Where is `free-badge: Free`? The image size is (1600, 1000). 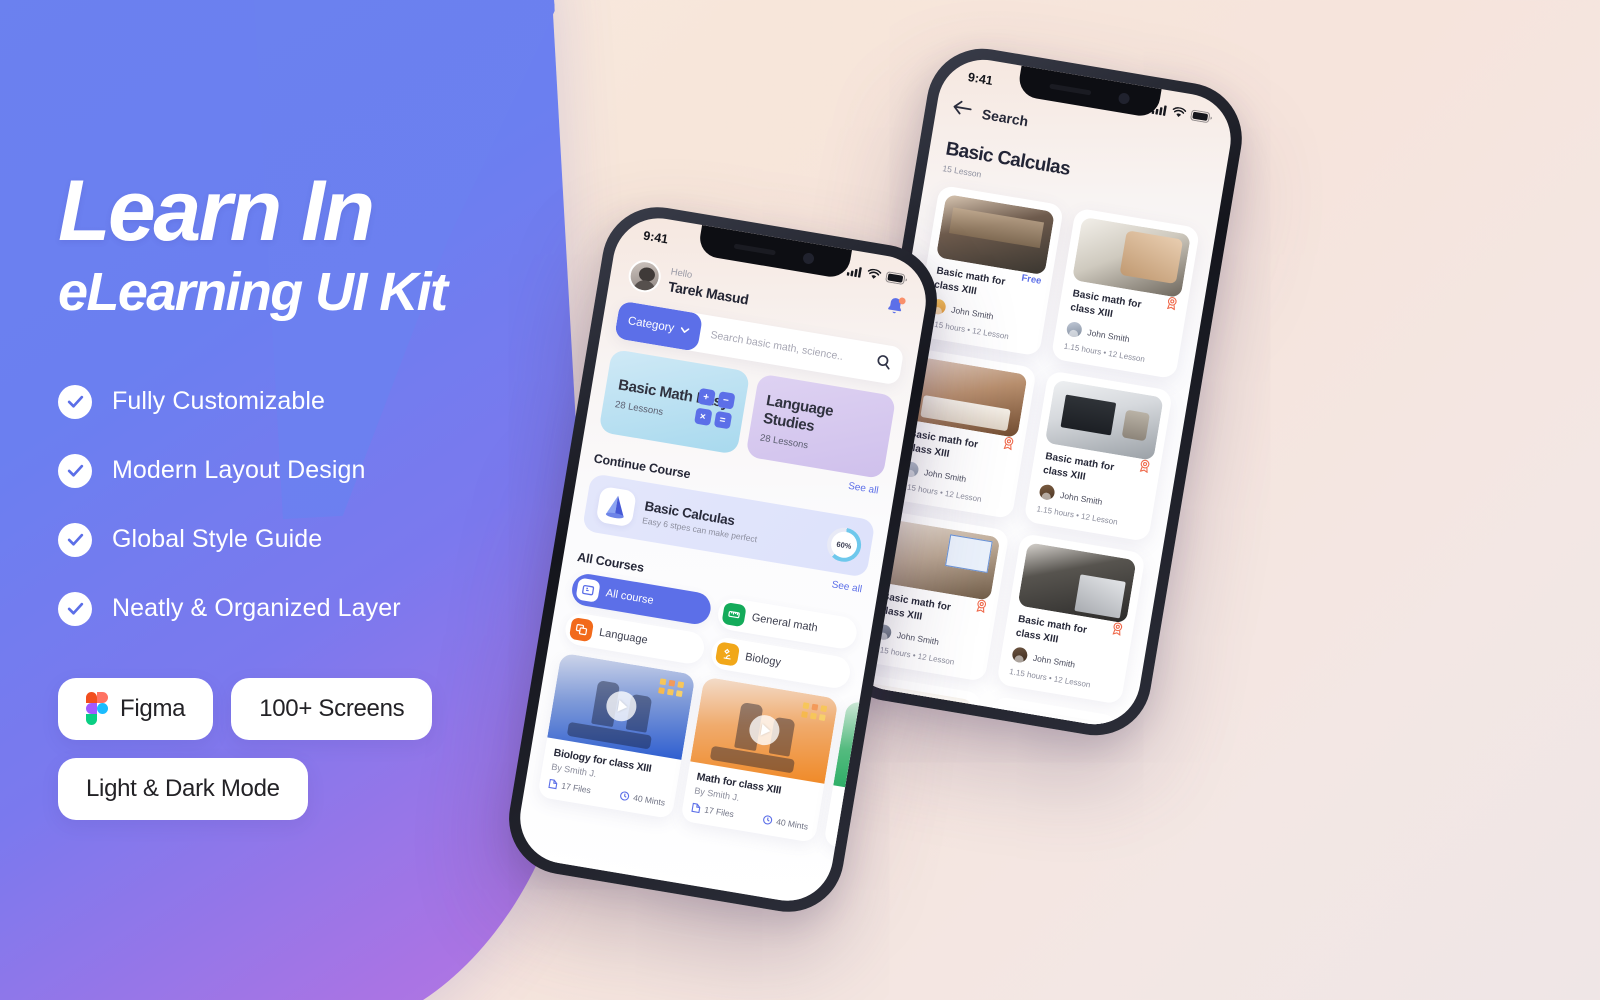 free-badge: Free is located at coordinates (1031, 279).